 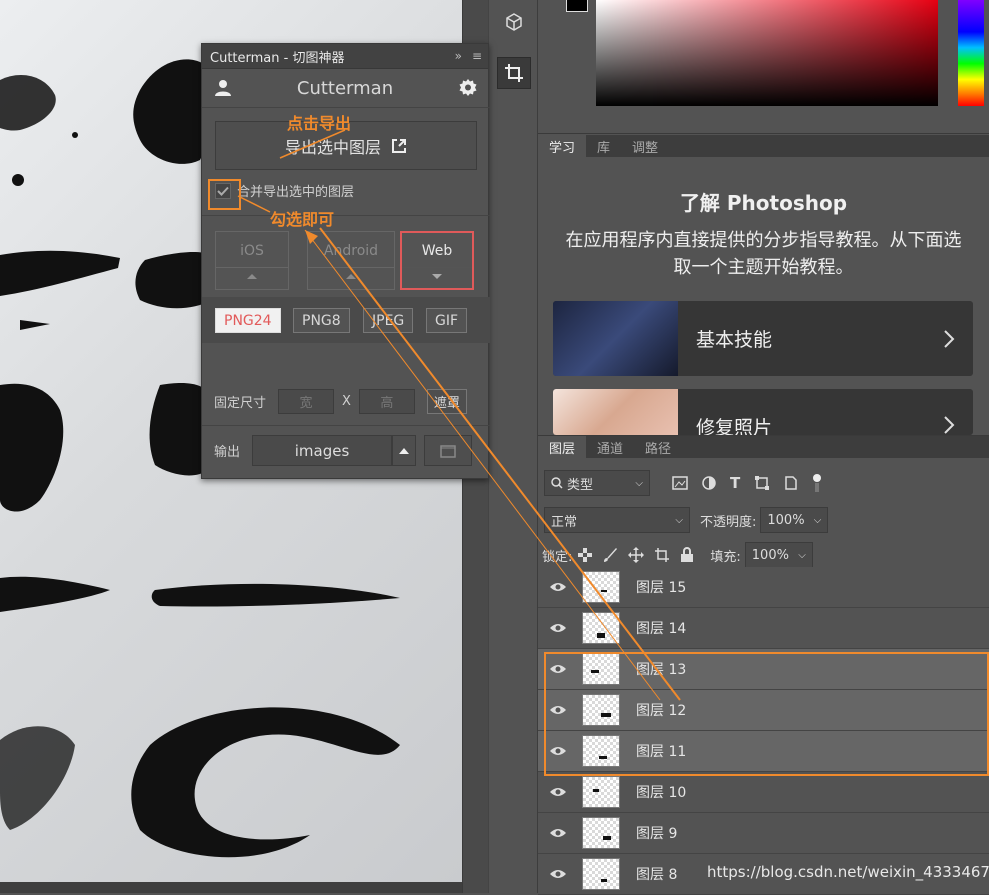 I want to click on user-icon, so click(x=223, y=88).